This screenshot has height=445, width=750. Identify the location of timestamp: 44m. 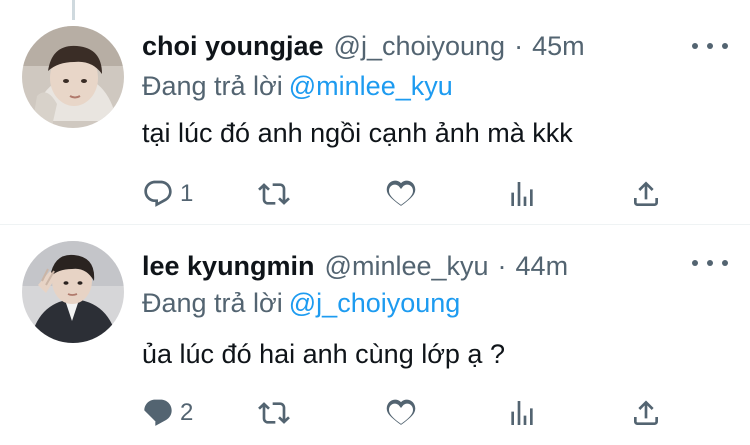
(542, 266).